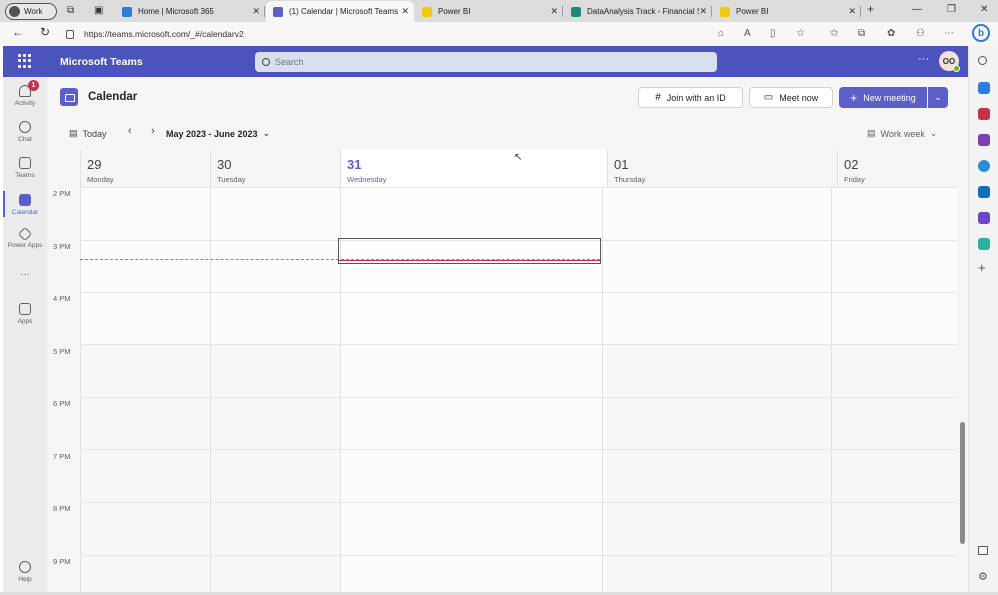 The width and height of the screenshot is (998, 595). What do you see at coordinates (949, 33) in the screenshot?
I see `settings-more-icon: ⋯` at bounding box center [949, 33].